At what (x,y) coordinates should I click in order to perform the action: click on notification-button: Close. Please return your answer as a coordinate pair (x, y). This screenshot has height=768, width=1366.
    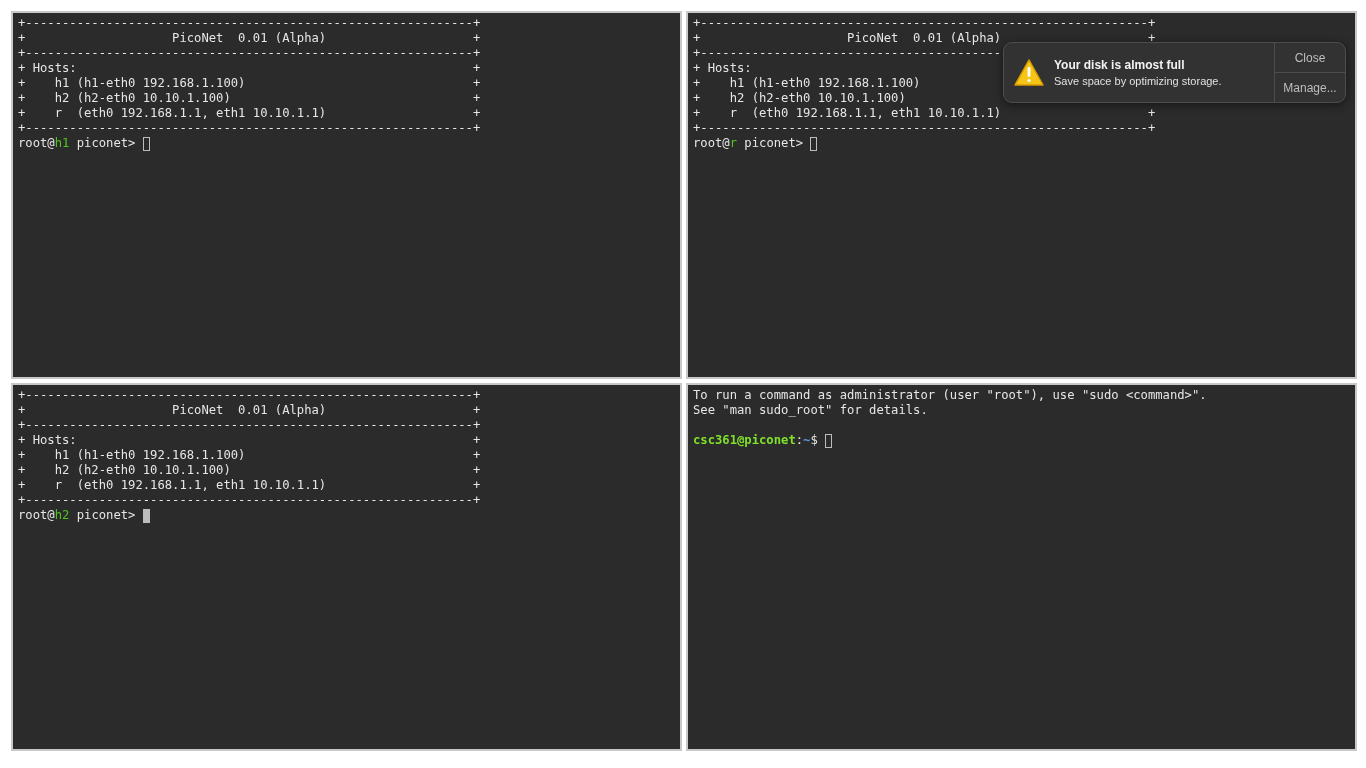
    Looking at the image, I should click on (1310, 57).